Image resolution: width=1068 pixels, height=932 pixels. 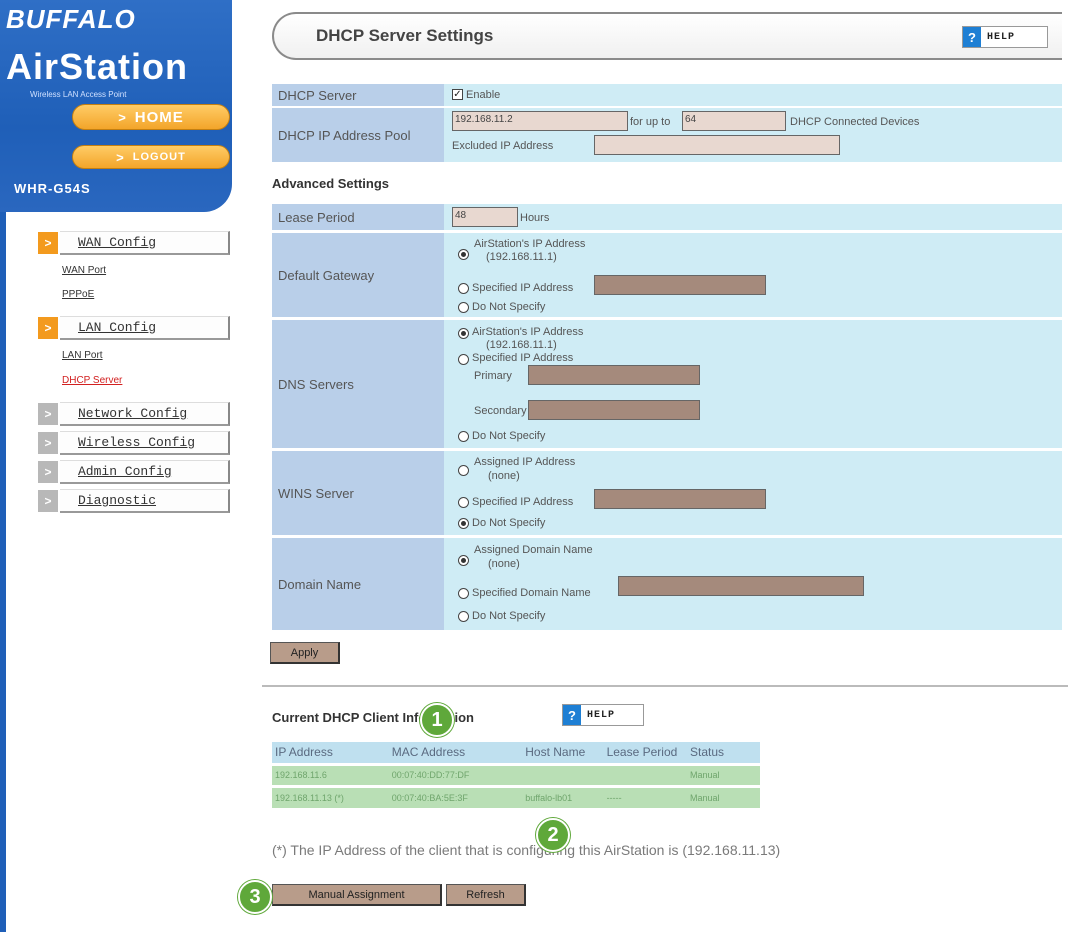 I want to click on section-divider, so click(x=665, y=686).